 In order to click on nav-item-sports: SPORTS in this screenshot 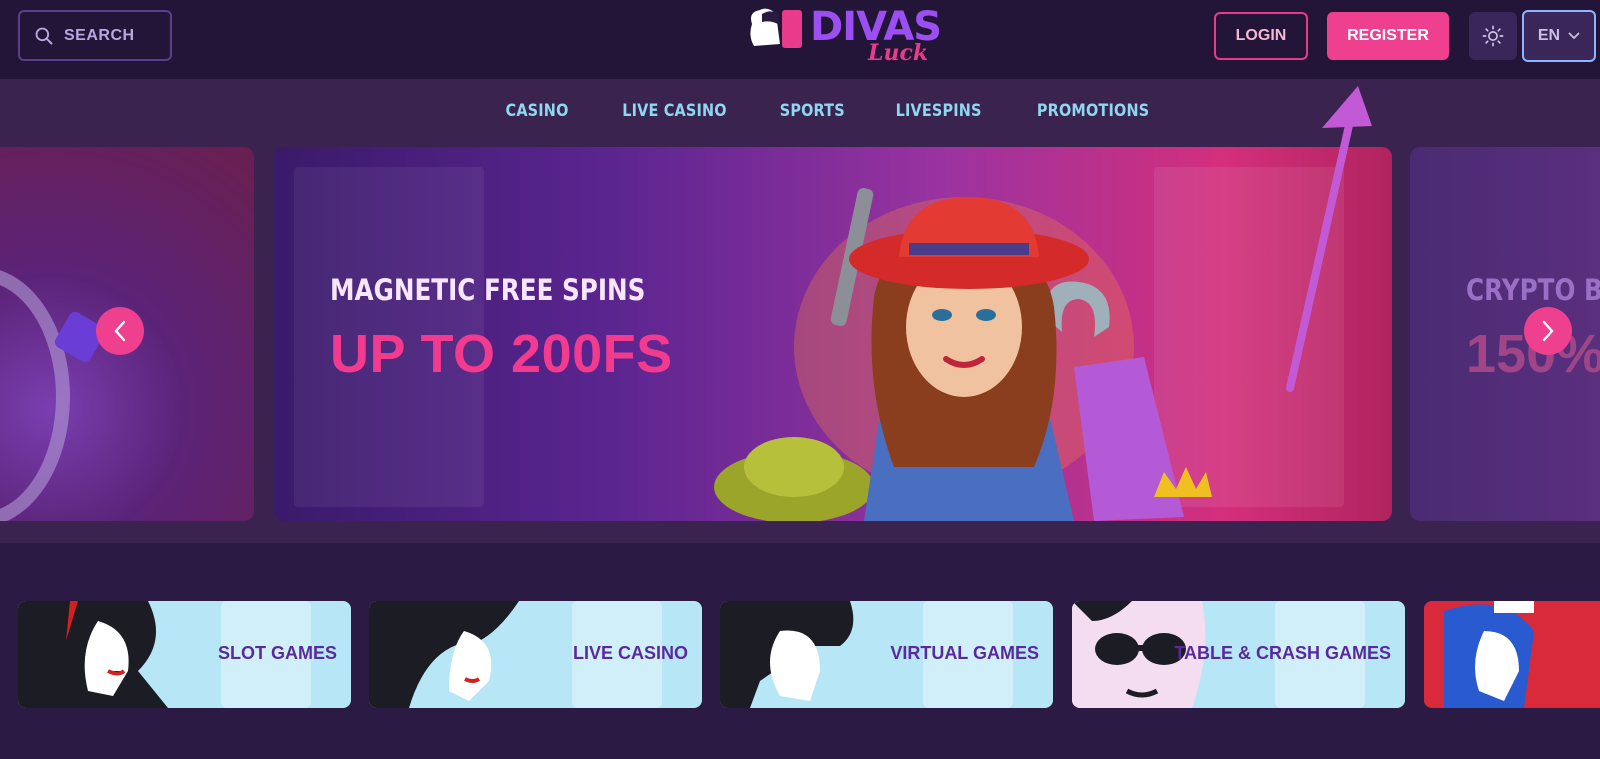, I will do `click(811, 111)`.